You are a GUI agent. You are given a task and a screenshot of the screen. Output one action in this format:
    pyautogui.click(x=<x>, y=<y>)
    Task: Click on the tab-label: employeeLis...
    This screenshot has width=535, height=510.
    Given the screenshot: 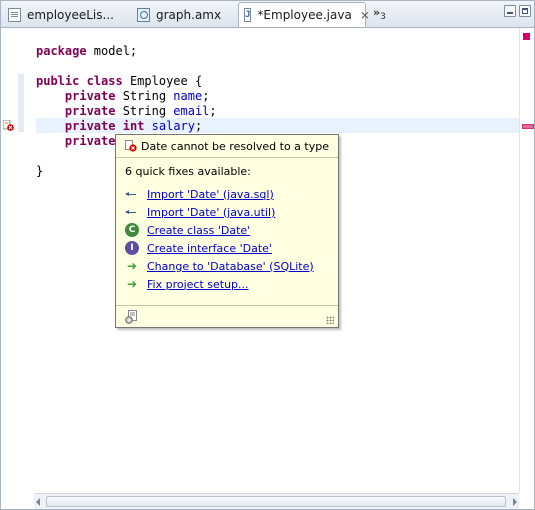 What is the action you would take?
    pyautogui.click(x=70, y=14)
    